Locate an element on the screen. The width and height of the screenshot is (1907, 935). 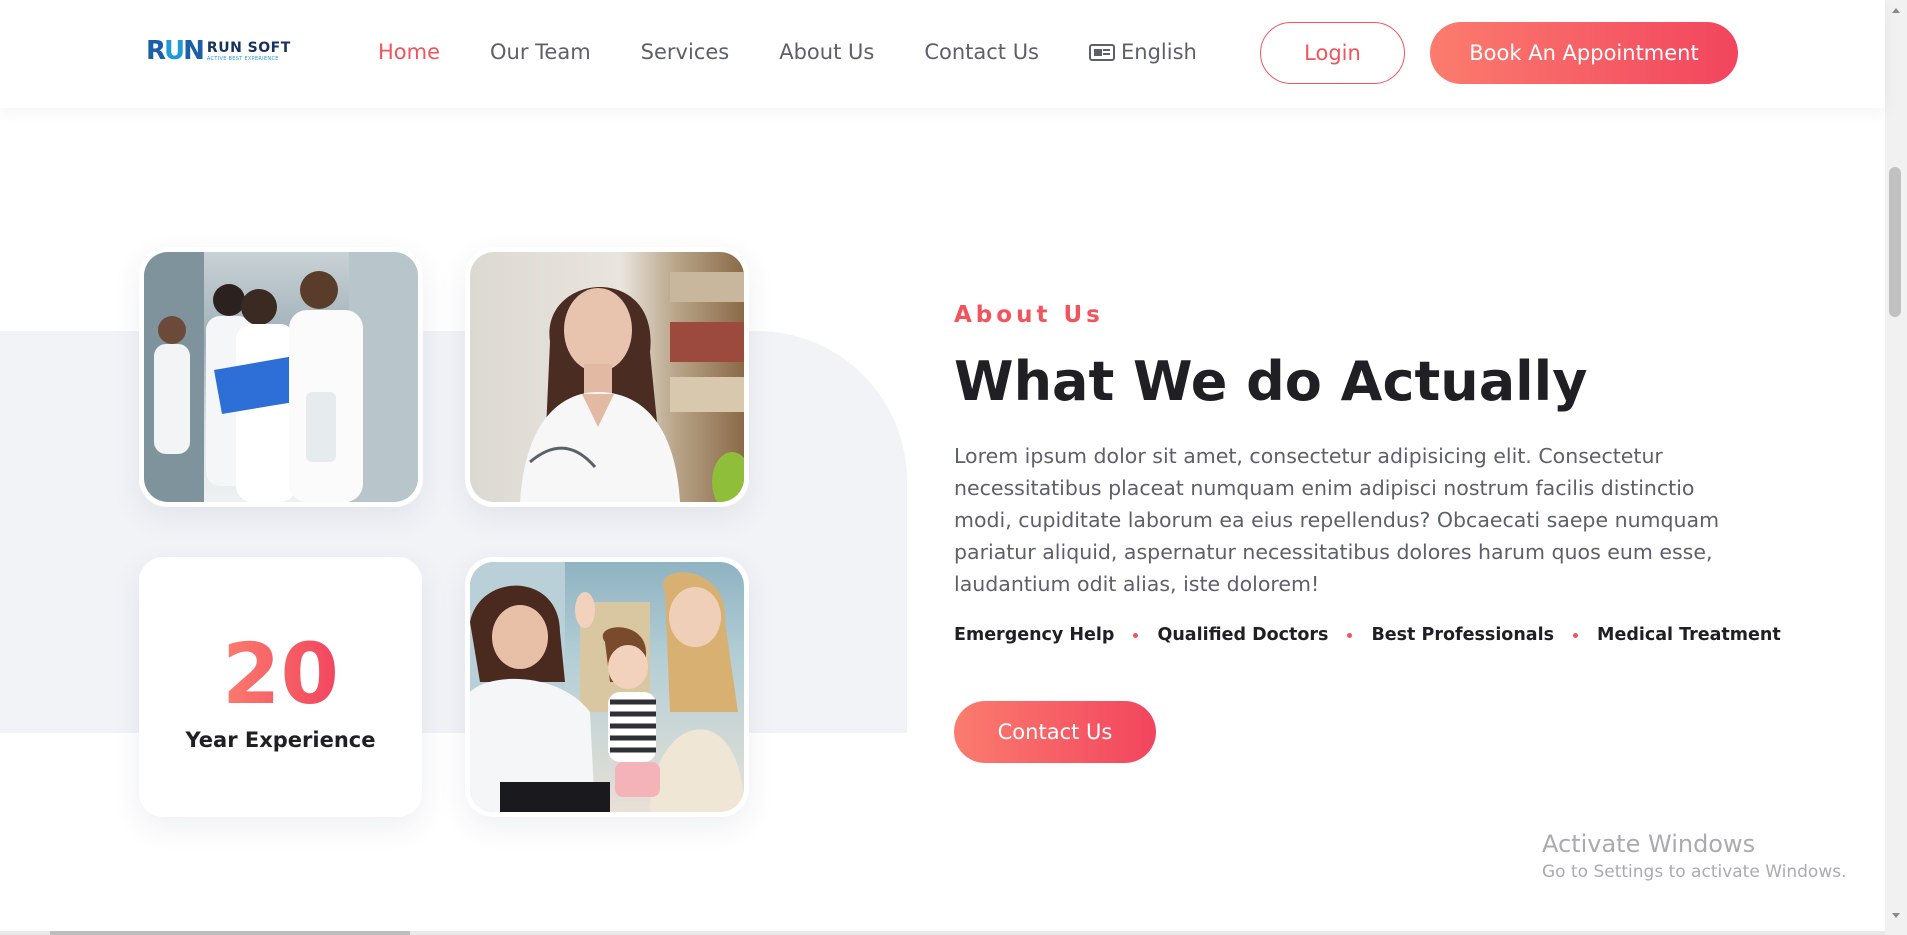
experience-label: Year Experience is located at coordinates (280, 740).